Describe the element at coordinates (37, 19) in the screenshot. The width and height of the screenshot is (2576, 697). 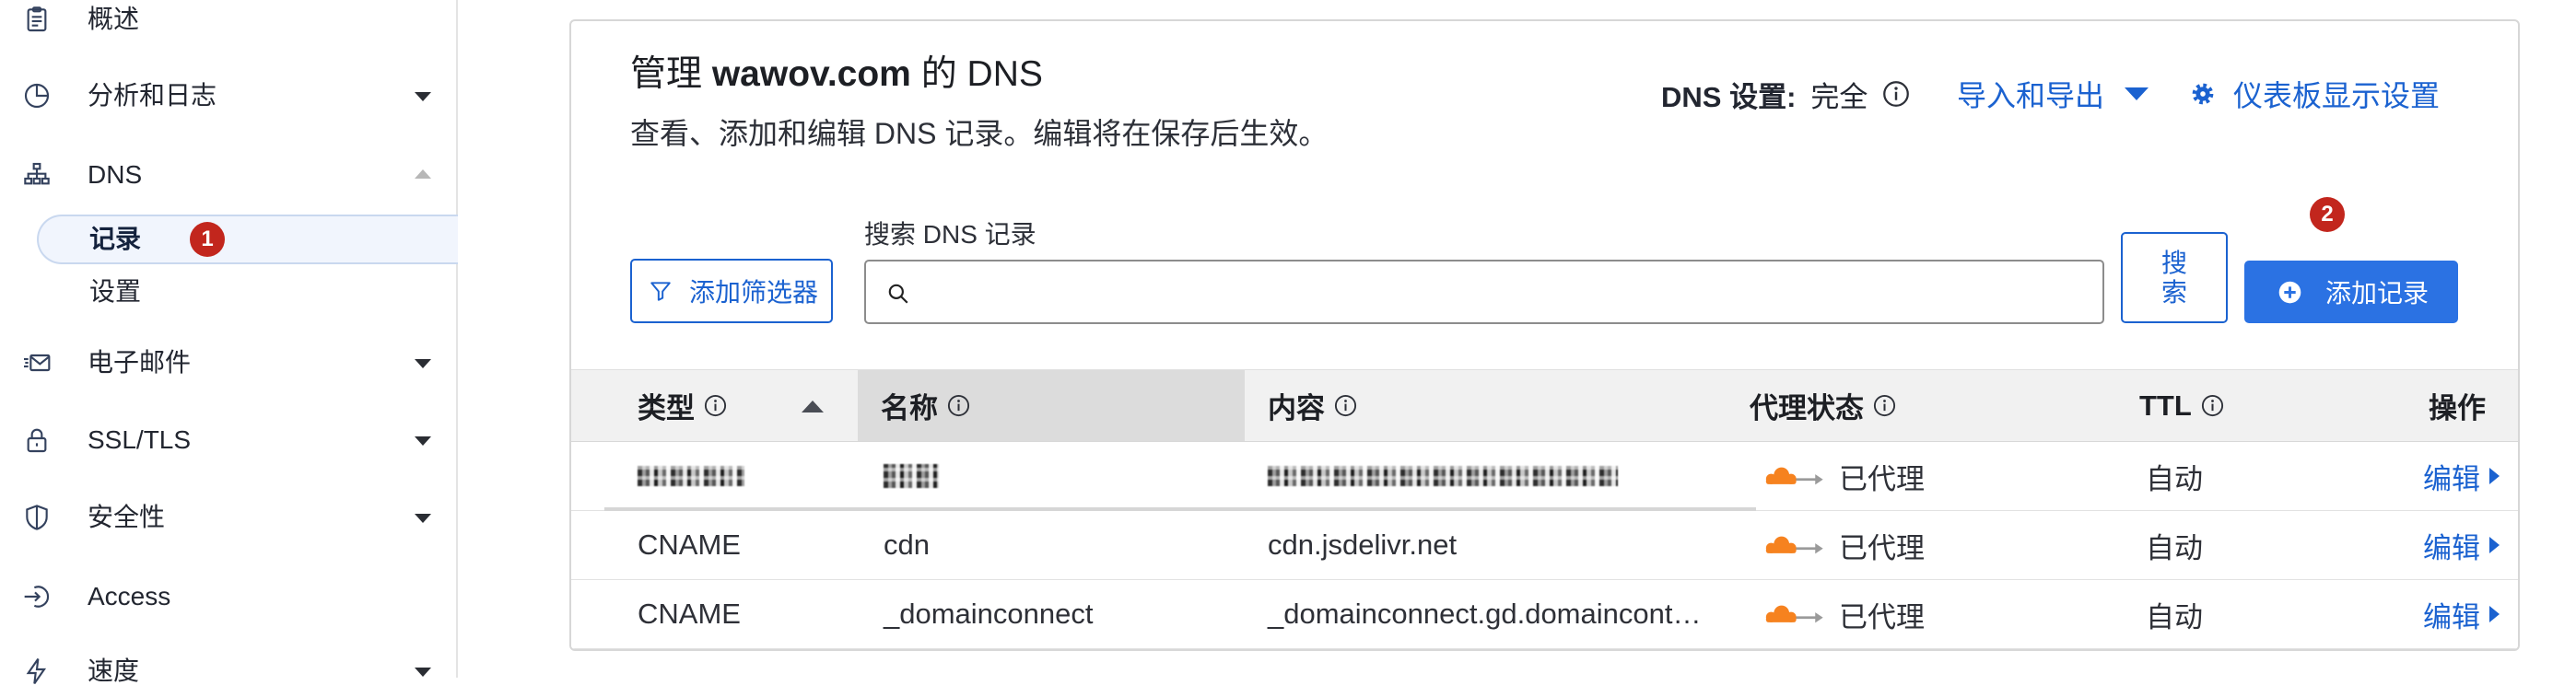
I see `clipboard-icon` at that location.